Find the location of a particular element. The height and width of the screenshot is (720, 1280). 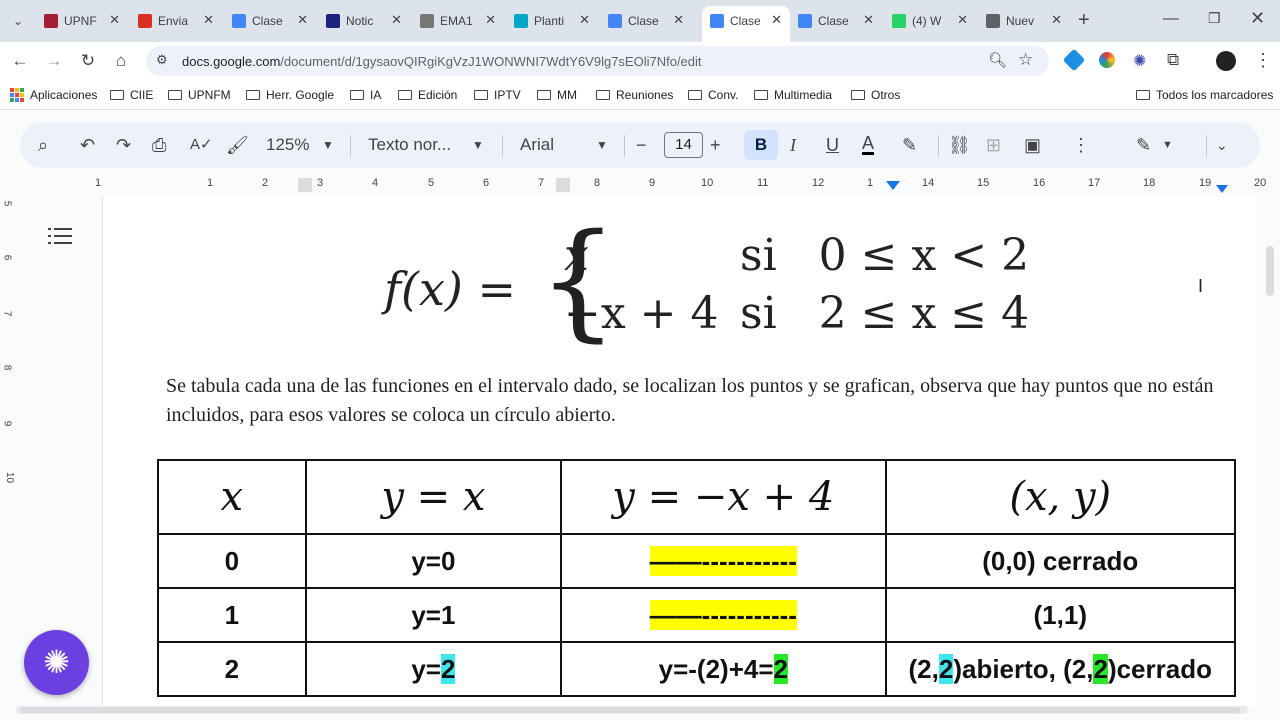

forward-icon: → is located at coordinates (54, 61).